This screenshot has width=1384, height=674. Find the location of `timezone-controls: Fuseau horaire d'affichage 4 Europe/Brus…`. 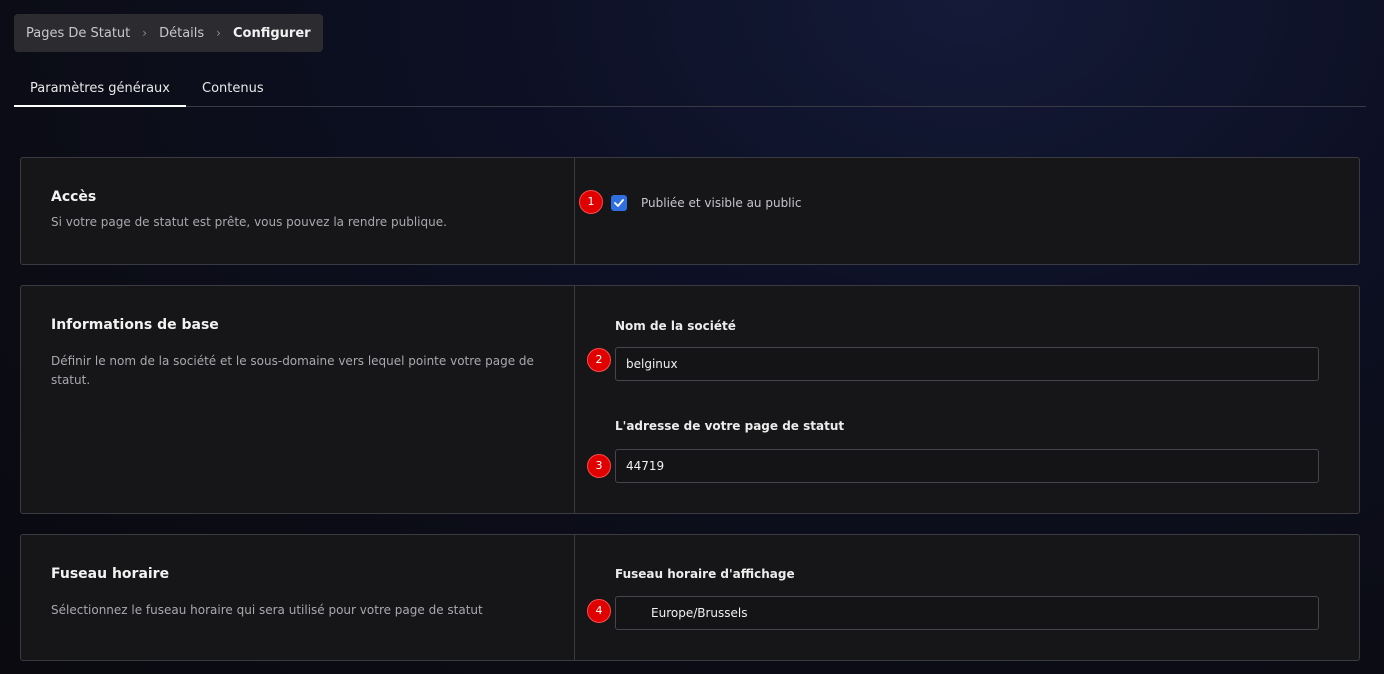

timezone-controls: Fuseau horaire d'affichage 4 Europe/Brus… is located at coordinates (967, 597).